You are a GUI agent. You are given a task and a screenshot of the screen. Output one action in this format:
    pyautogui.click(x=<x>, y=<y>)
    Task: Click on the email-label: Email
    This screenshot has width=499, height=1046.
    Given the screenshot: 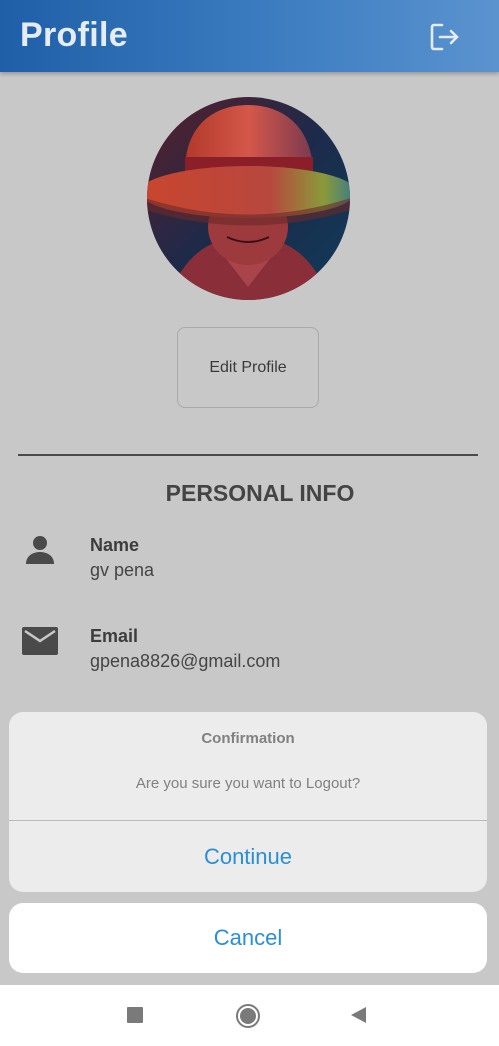 What is the action you would take?
    pyautogui.click(x=114, y=636)
    